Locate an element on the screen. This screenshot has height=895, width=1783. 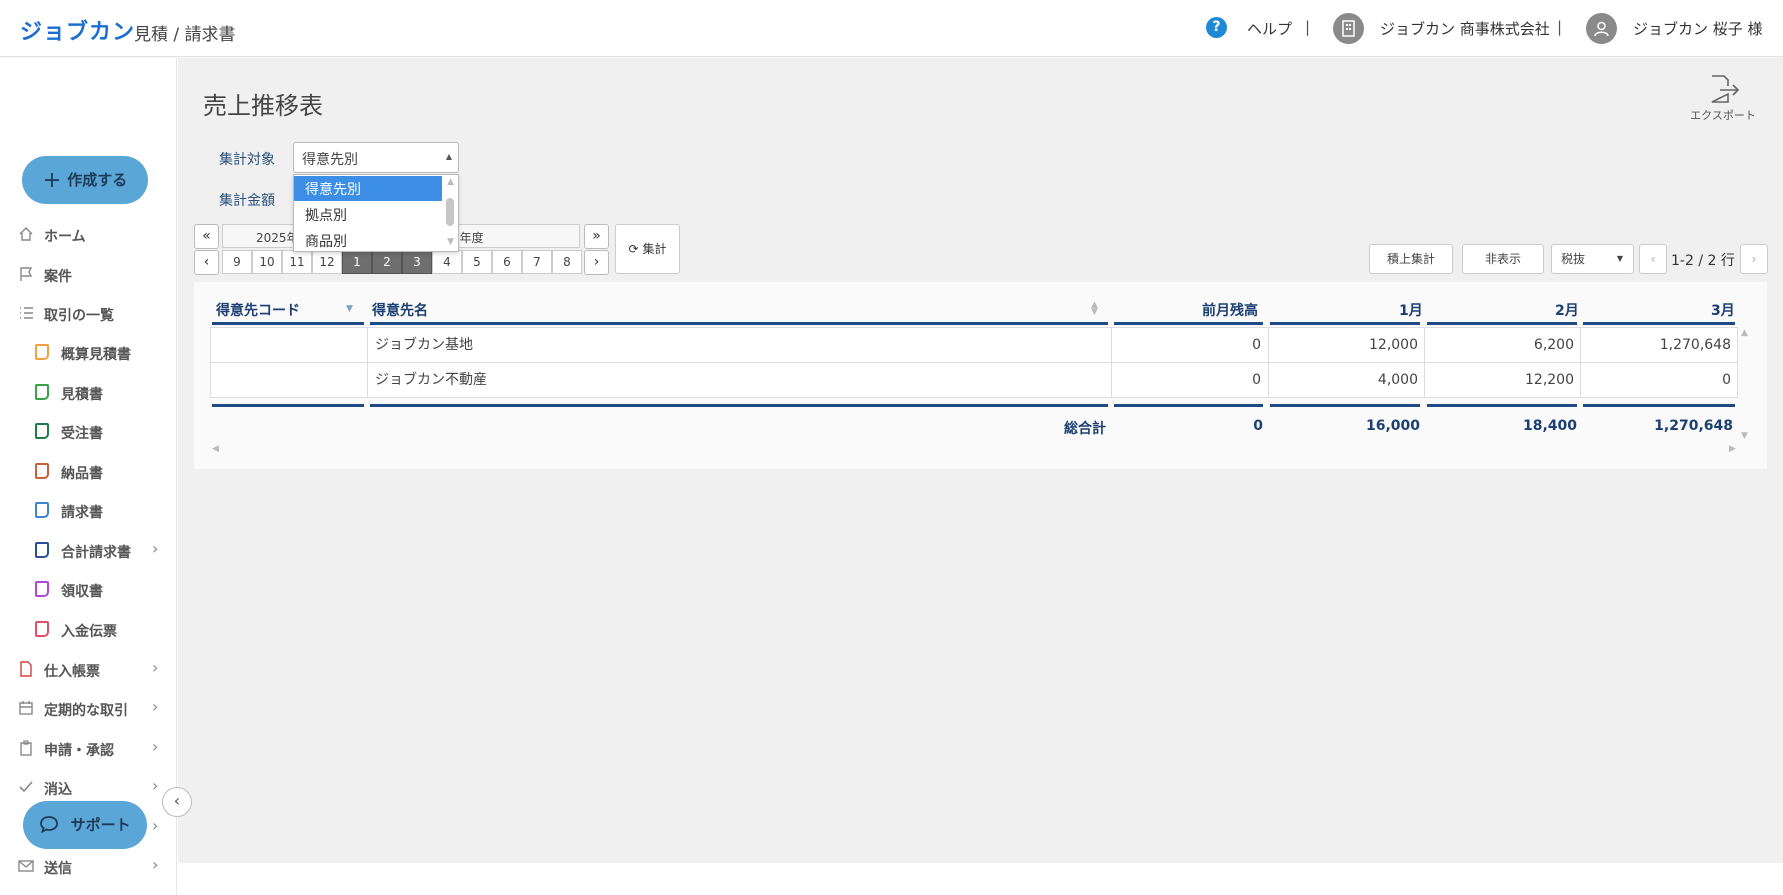
cell-m3: 1,270,648 is located at coordinates (1695, 345).